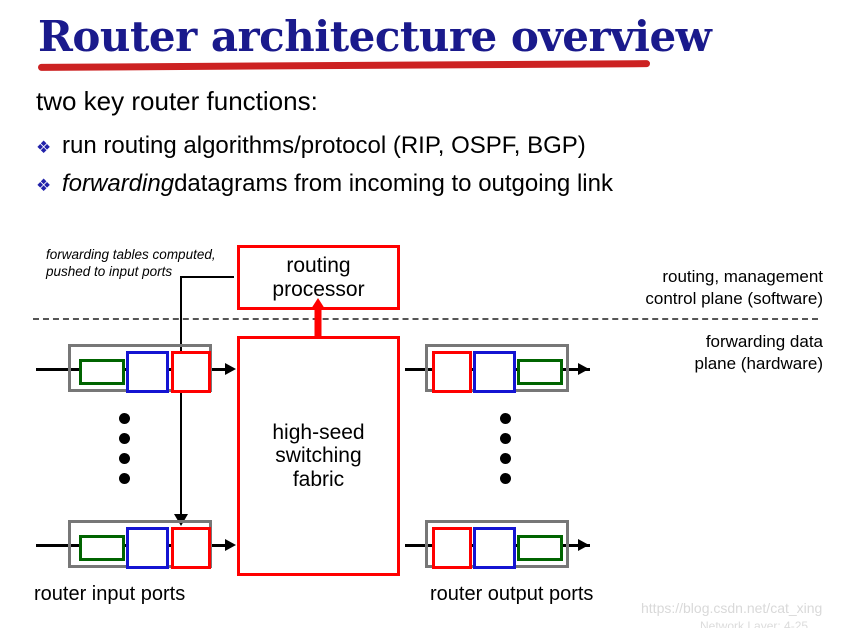 The height and width of the screenshot is (628, 851). I want to click on control-plane-line-1: routing, management, so click(742, 276).